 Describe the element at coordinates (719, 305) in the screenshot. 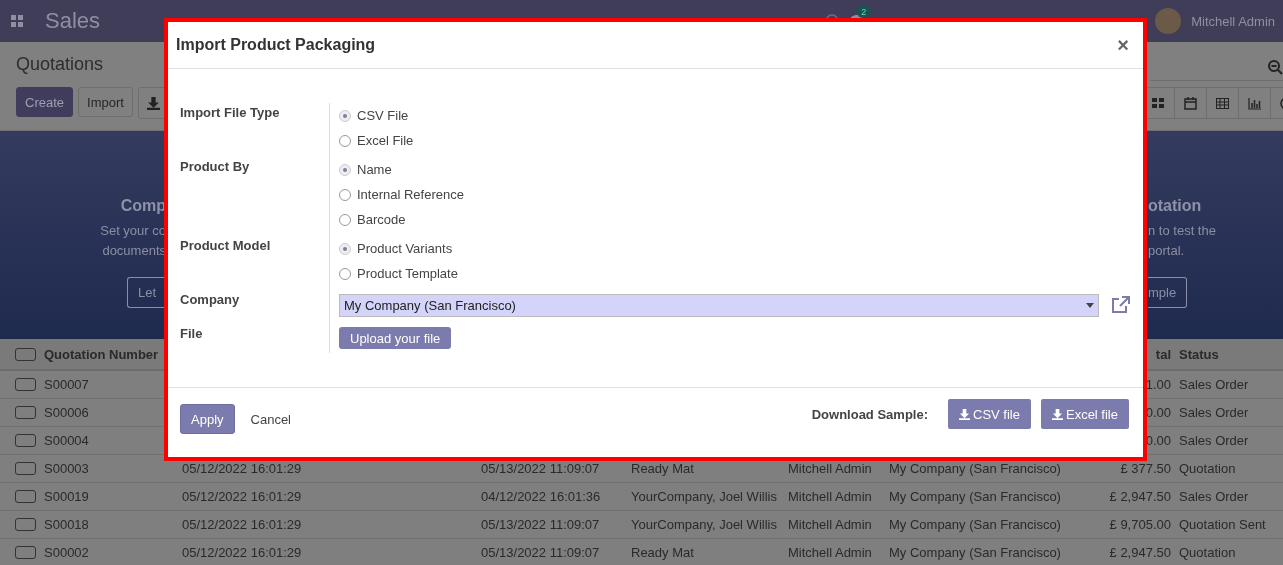

I see `company-select: My Company (San Francisco)` at that location.